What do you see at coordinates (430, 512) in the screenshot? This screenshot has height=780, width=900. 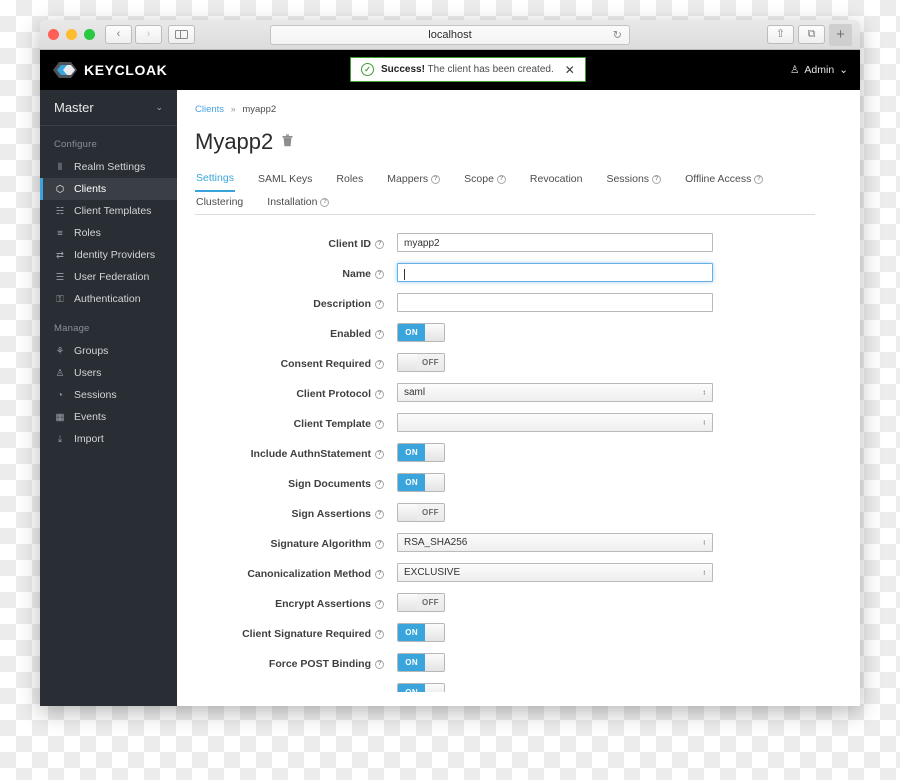 I see `toggle-label: OFF` at bounding box center [430, 512].